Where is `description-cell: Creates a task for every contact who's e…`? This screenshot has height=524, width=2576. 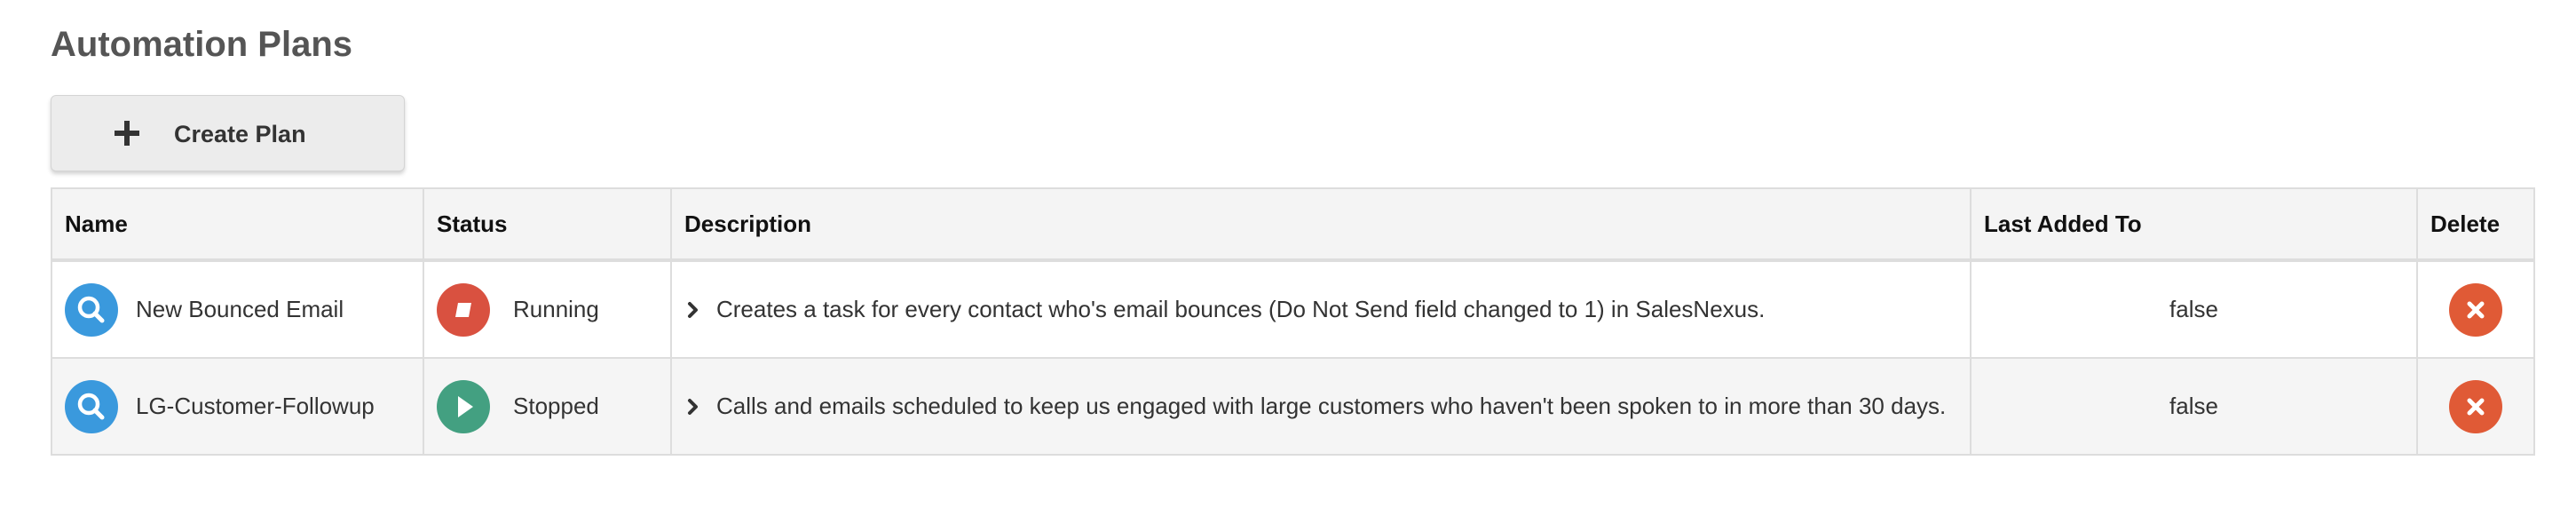
description-cell: Creates a task for every contact who's e… is located at coordinates (1321, 309).